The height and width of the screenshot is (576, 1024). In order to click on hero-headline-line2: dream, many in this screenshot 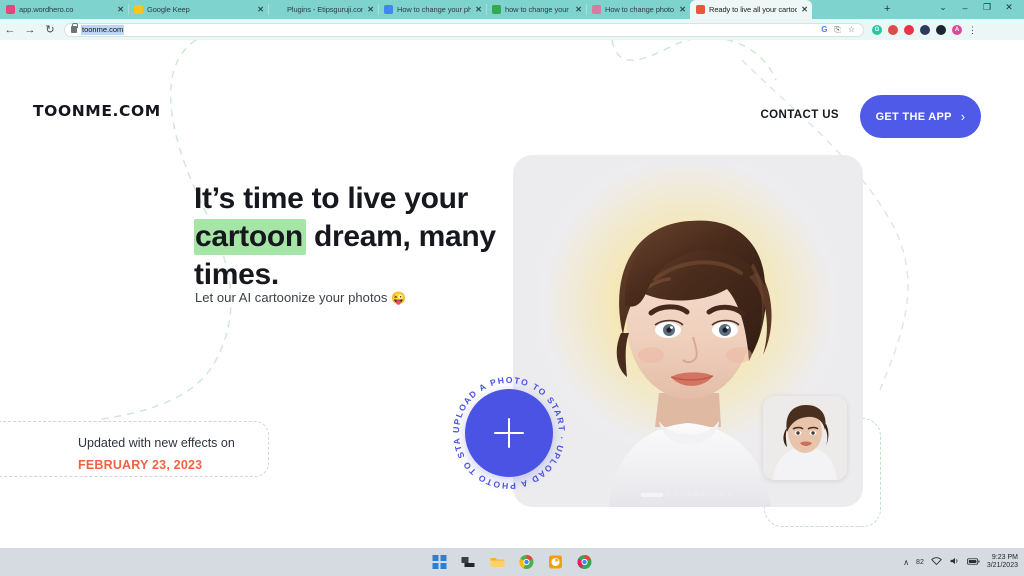, I will do `click(400, 237)`.